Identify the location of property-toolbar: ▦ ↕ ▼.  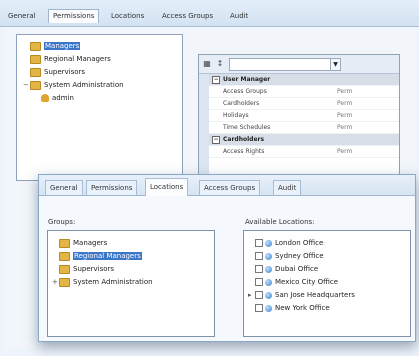
(299, 64).